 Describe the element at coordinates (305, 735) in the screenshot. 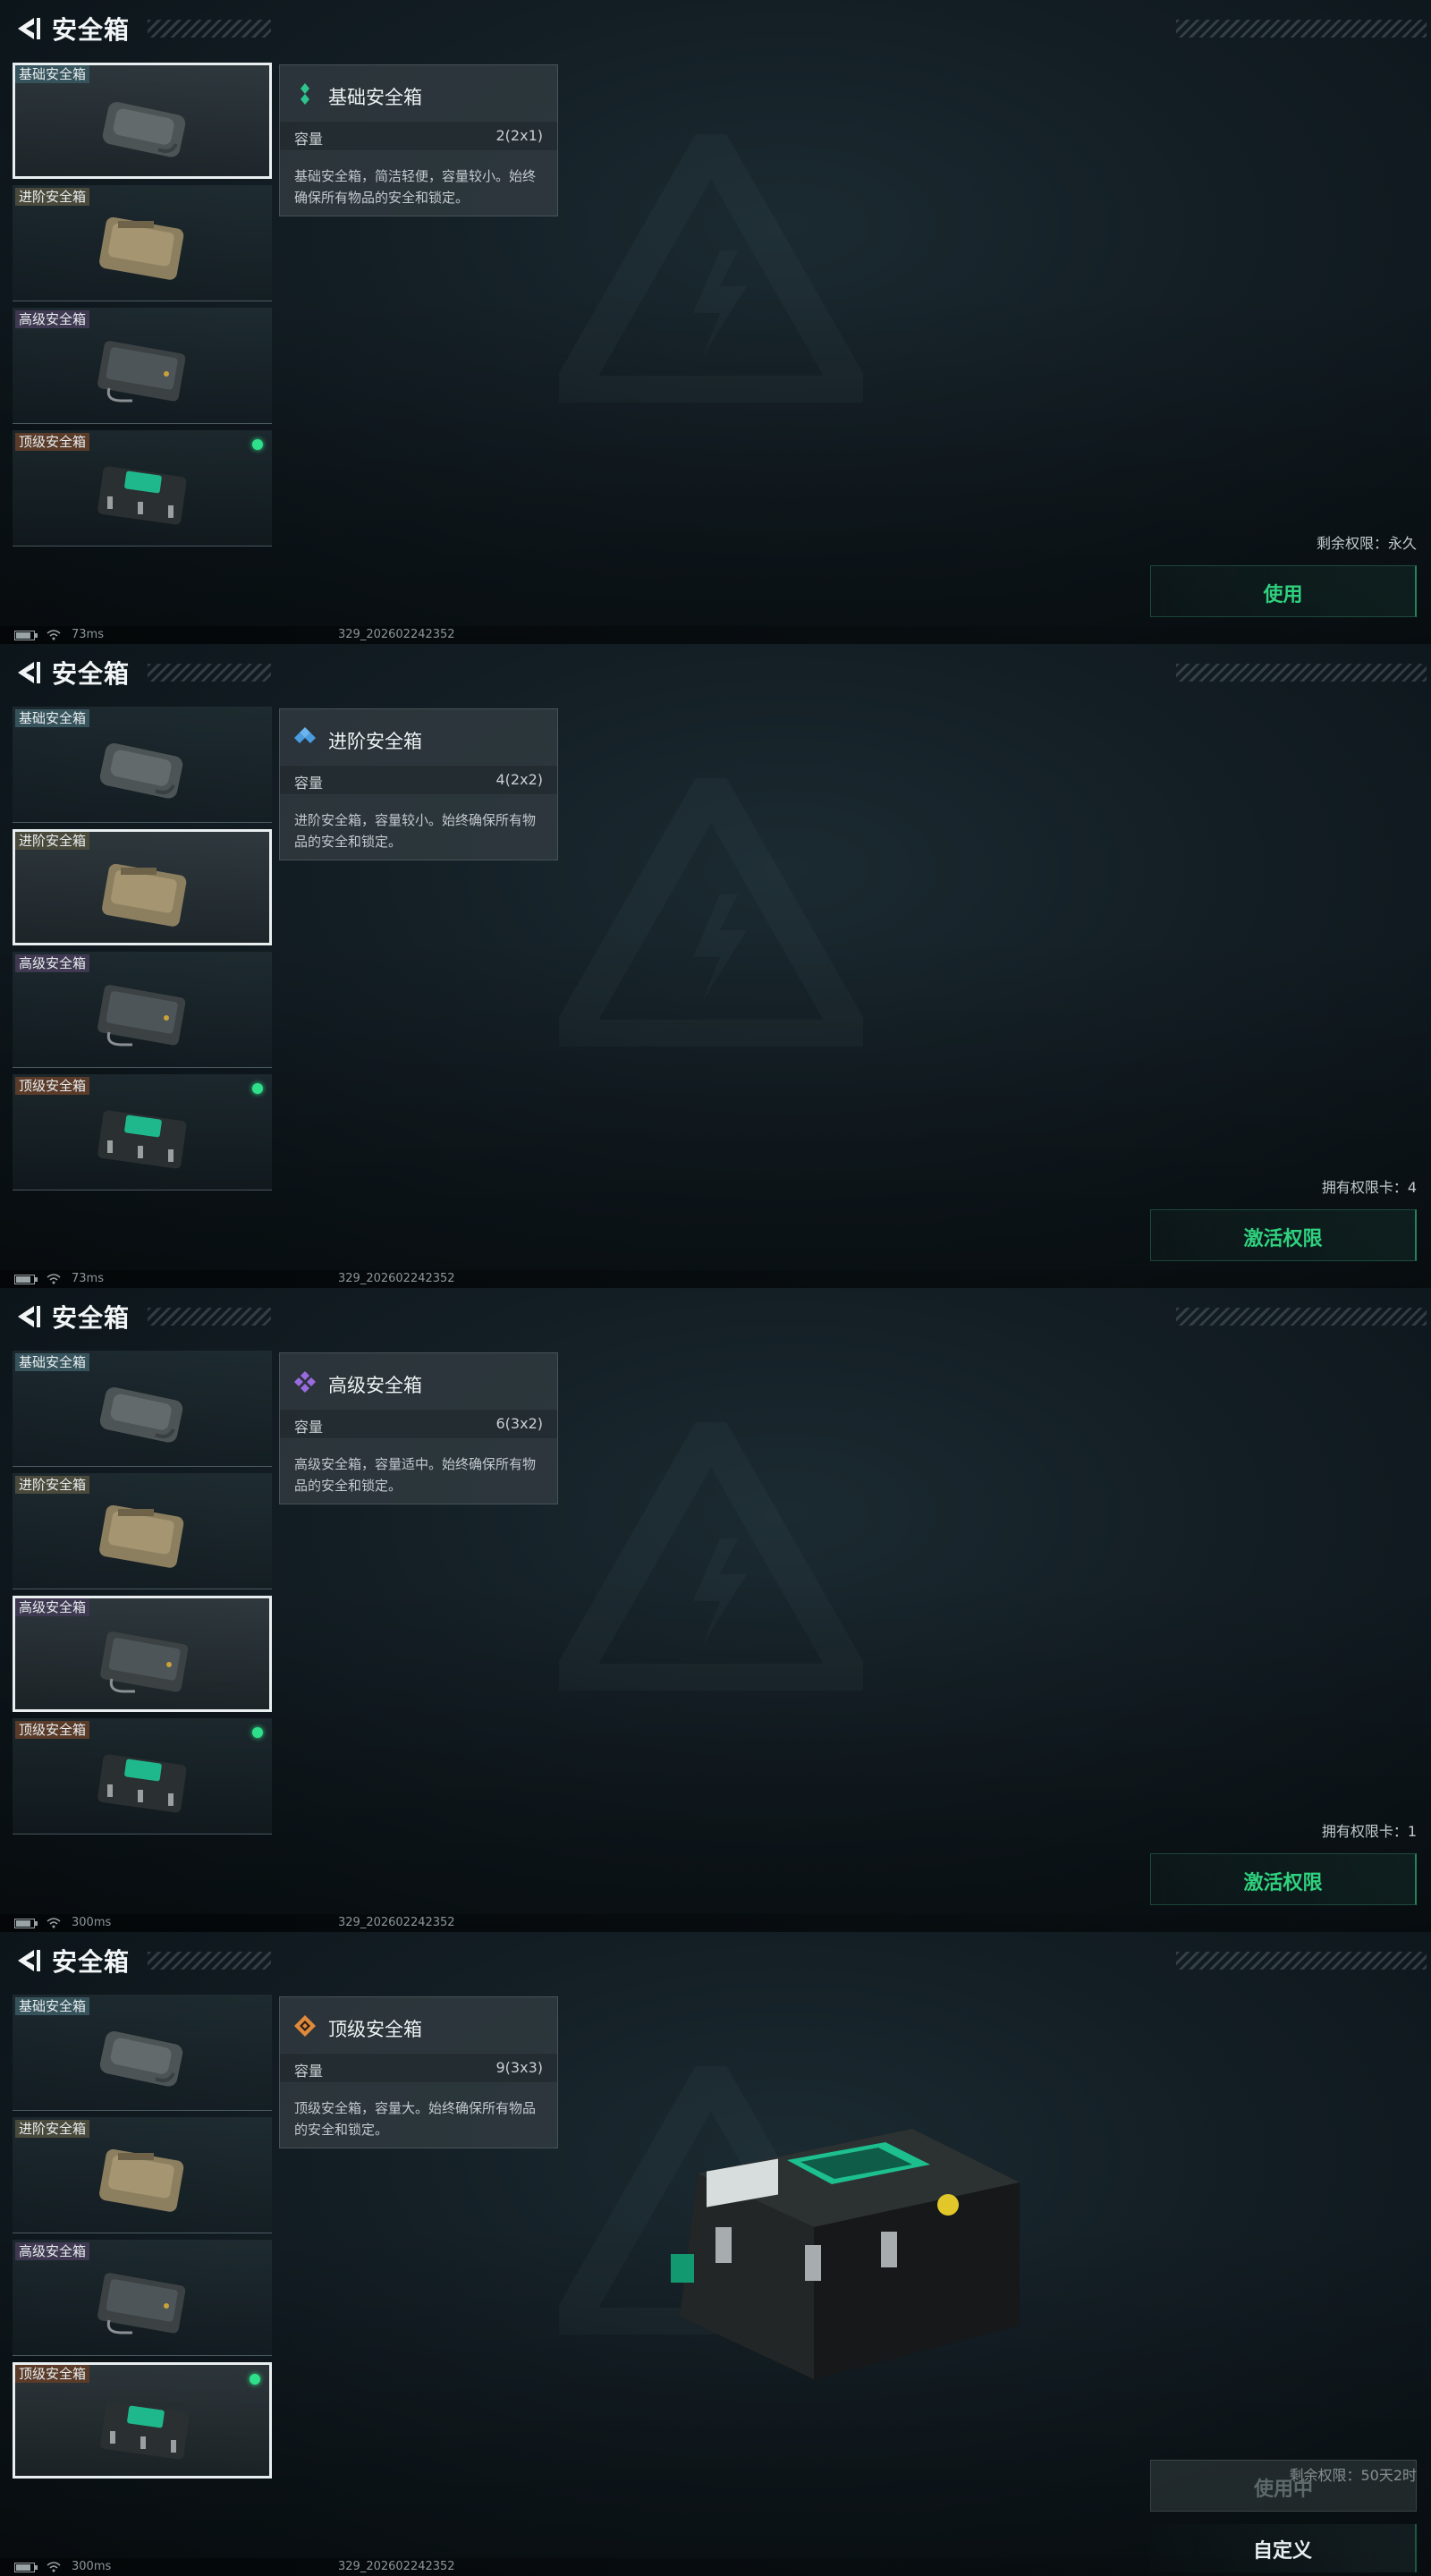

I see `advanced-tier-icon` at that location.